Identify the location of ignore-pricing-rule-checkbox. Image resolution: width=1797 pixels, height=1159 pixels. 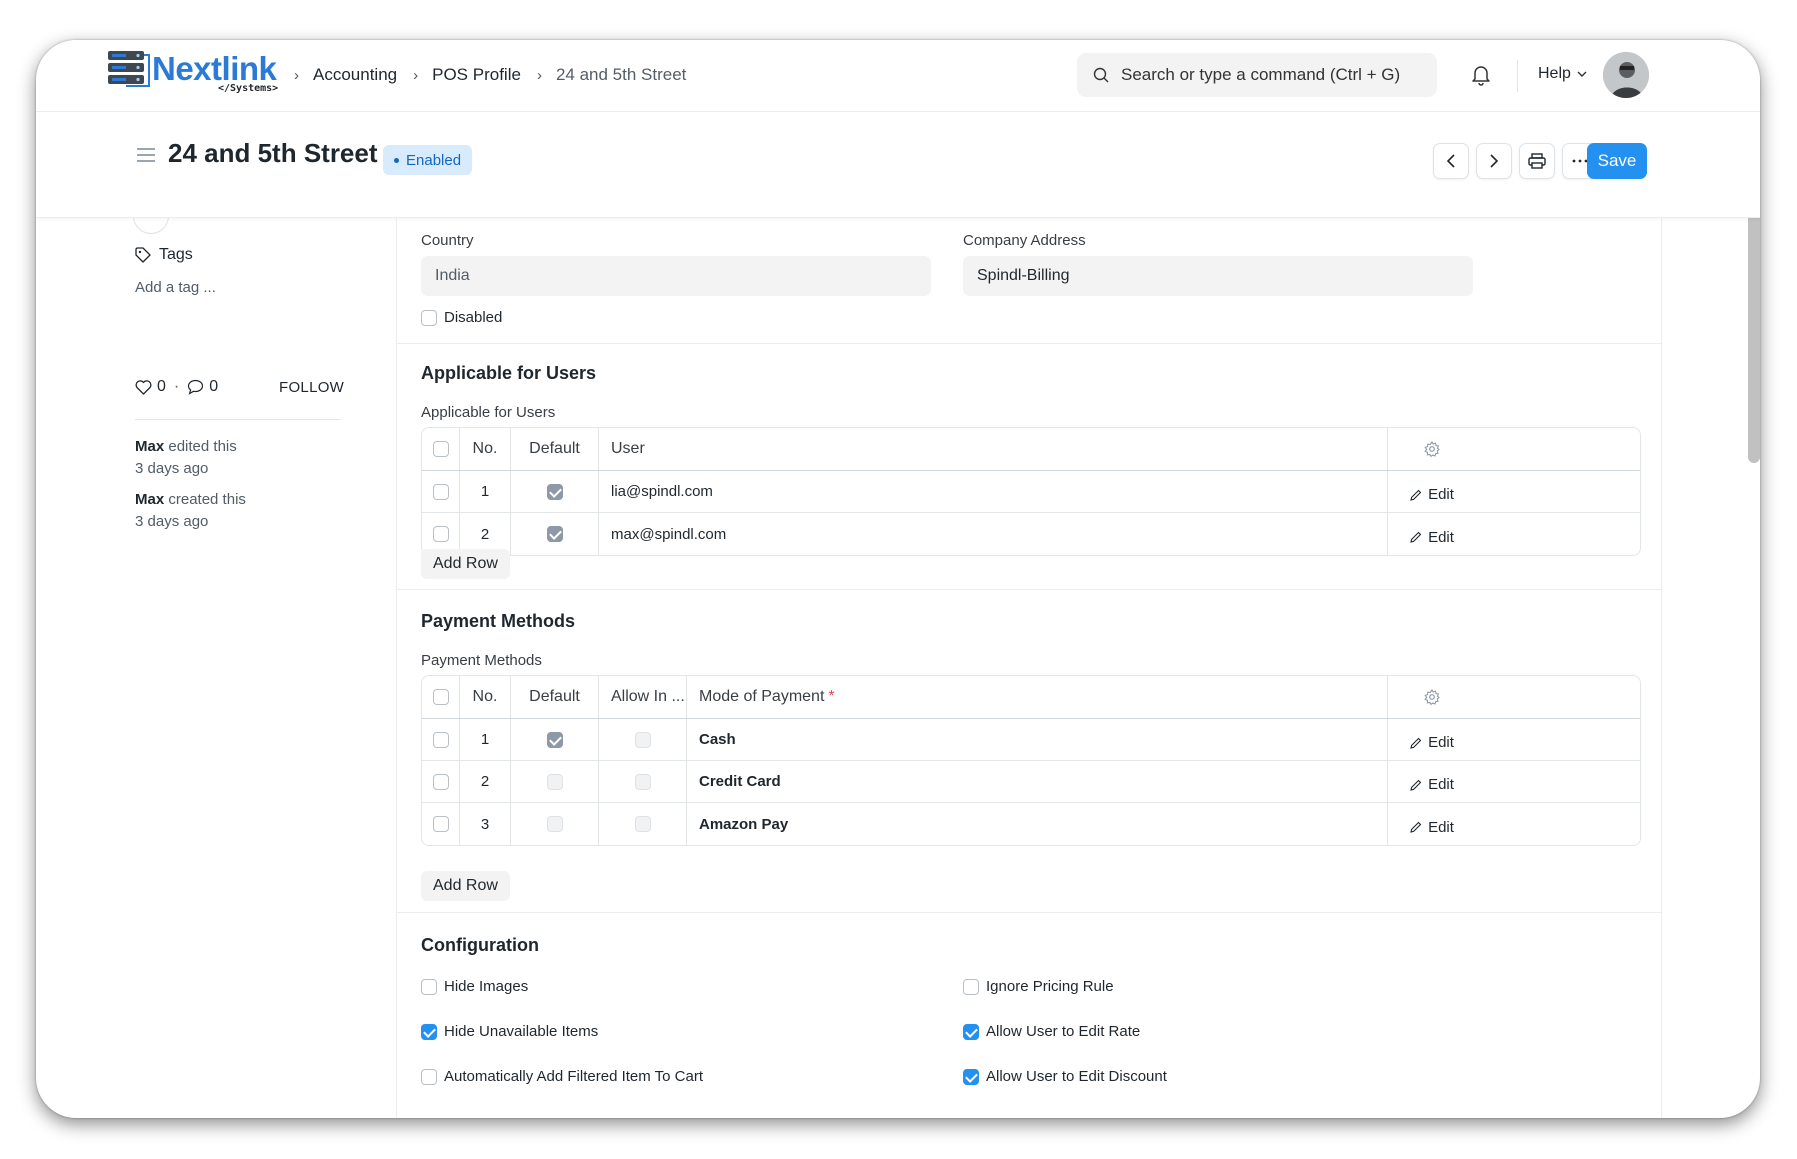
(971, 987).